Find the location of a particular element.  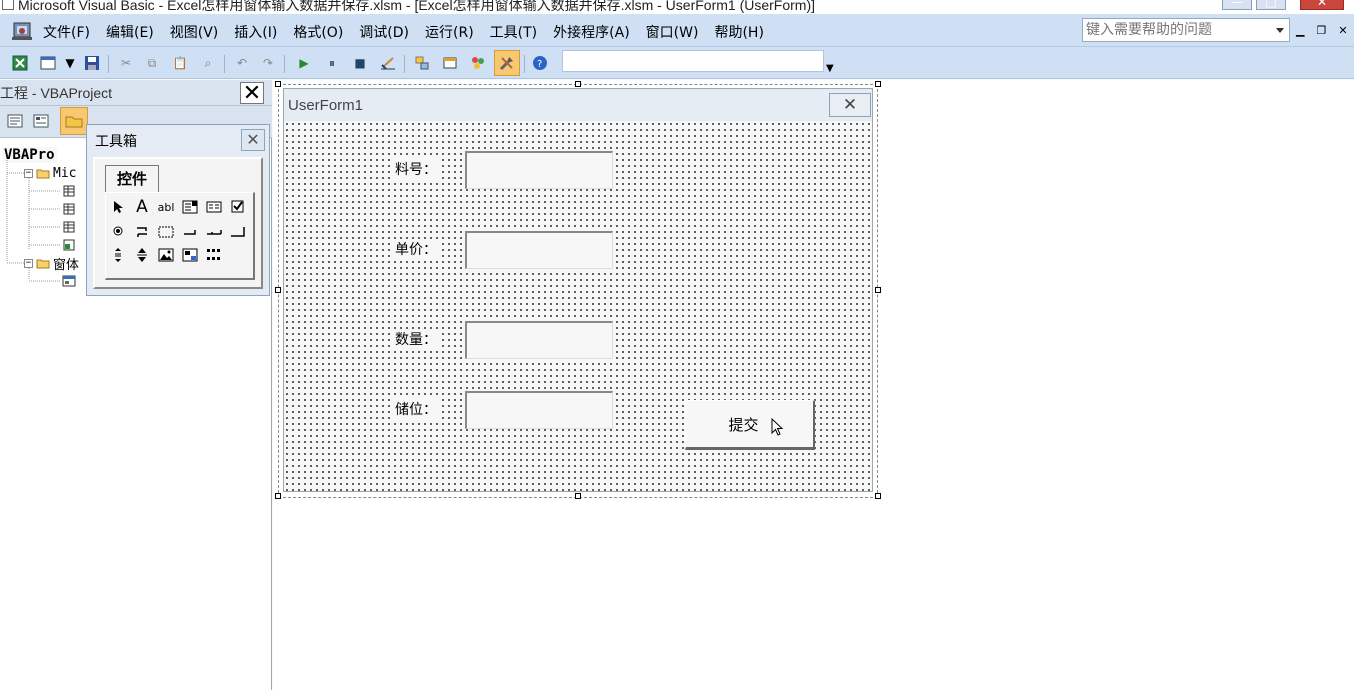

mdi-restore-icon: ❐ is located at coordinates (1321, 30).